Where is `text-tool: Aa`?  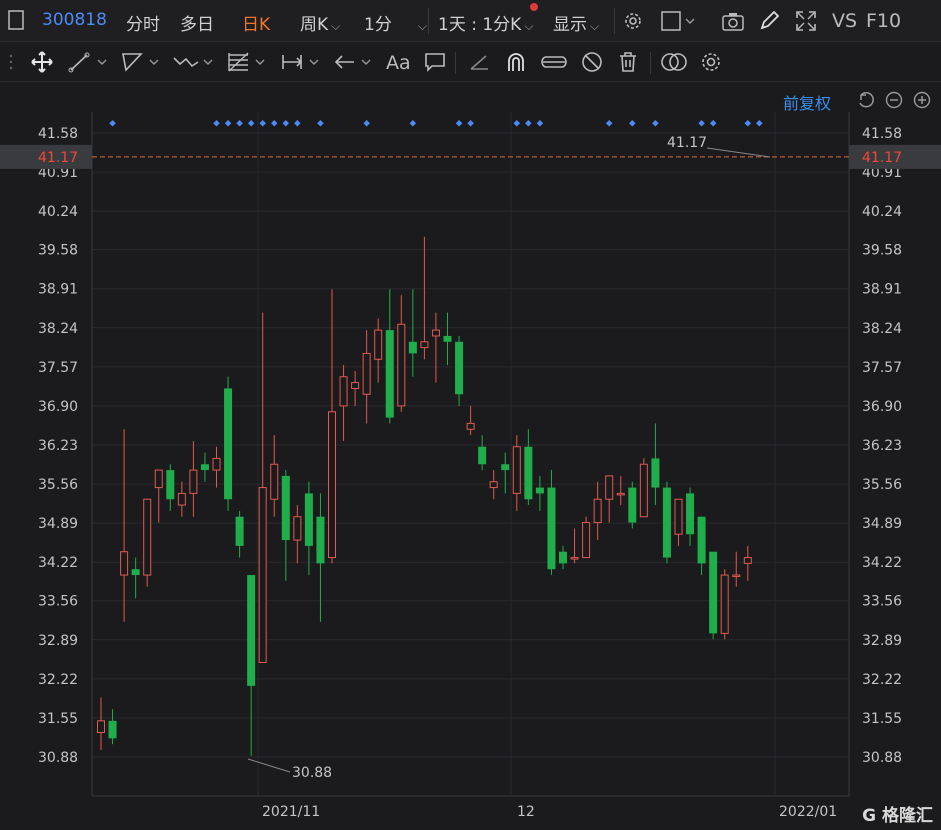
text-tool: Aa is located at coordinates (398, 64).